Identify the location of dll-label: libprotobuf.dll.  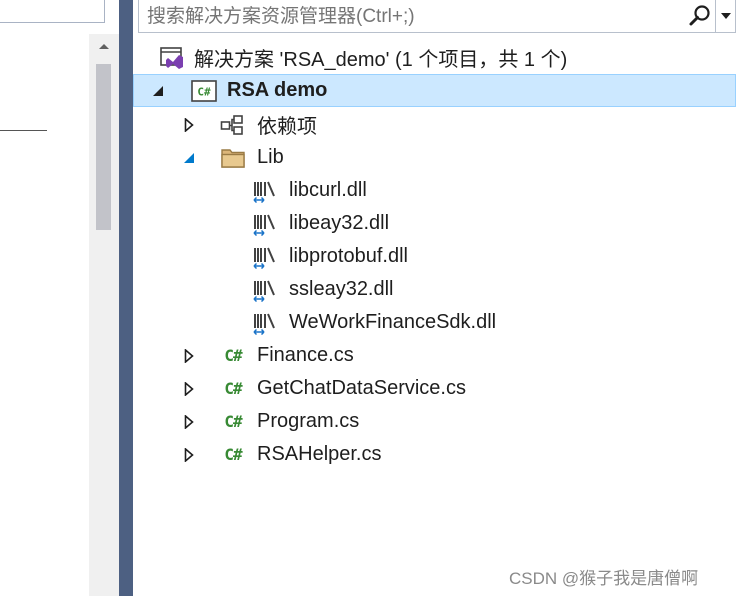
(348, 256).